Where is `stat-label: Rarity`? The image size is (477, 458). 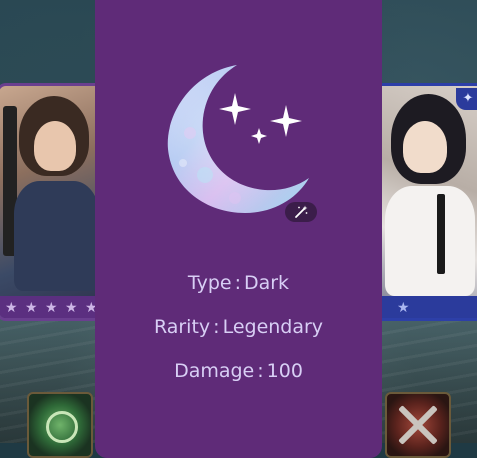
stat-label: Rarity is located at coordinates (182, 327).